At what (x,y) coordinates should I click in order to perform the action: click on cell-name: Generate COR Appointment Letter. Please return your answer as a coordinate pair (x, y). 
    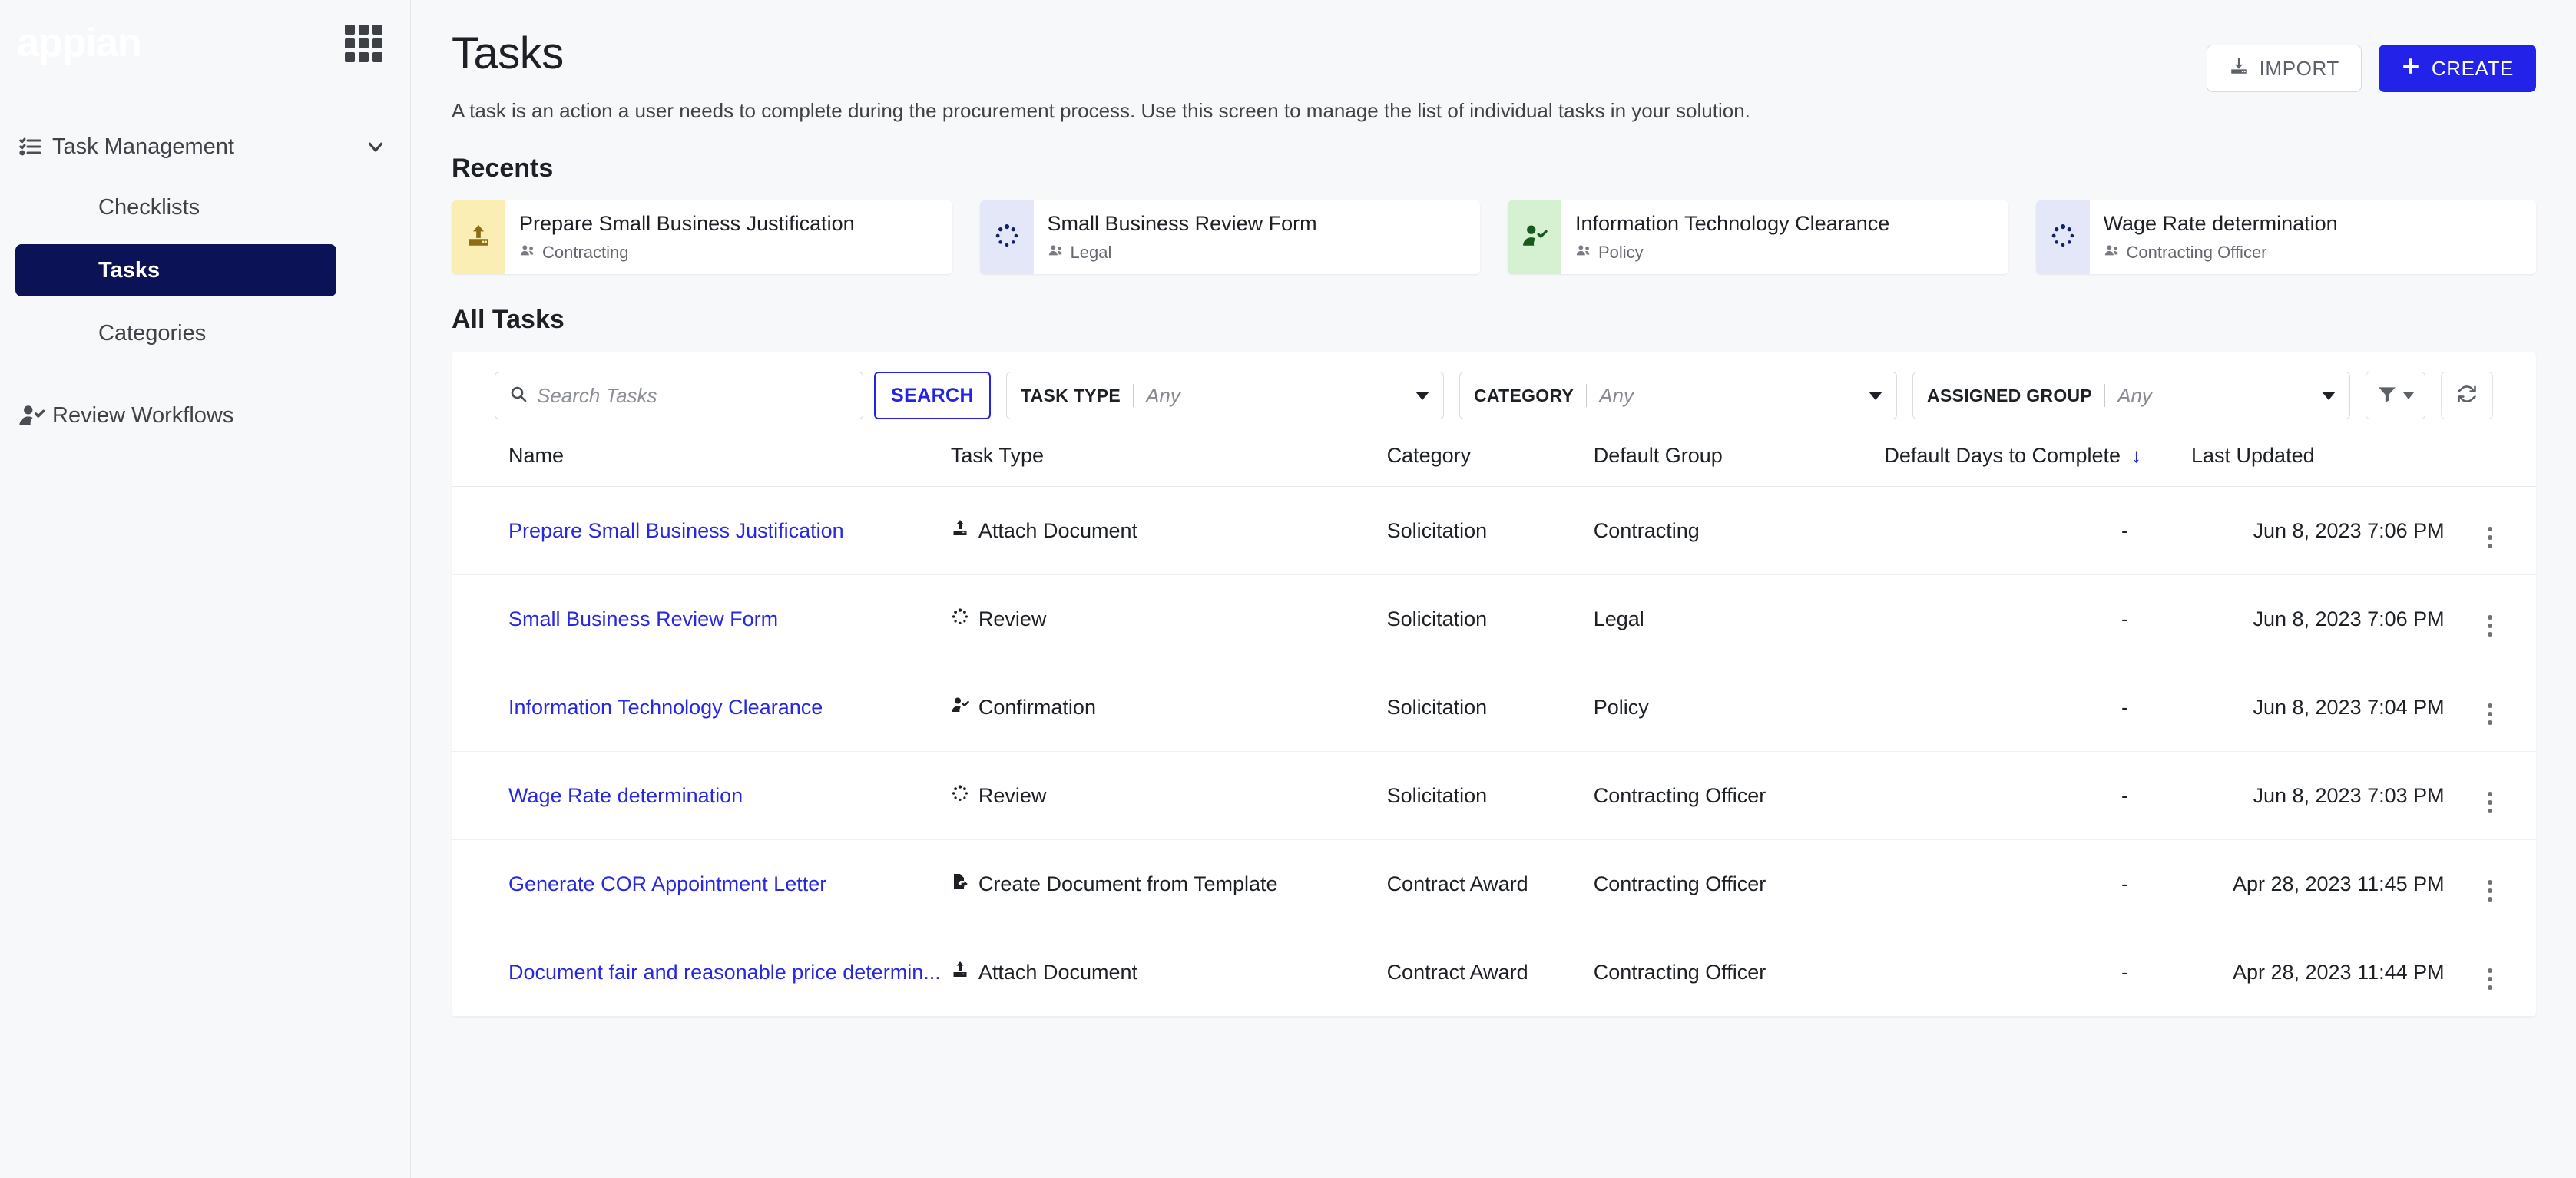
    Looking at the image, I should click on (701, 883).